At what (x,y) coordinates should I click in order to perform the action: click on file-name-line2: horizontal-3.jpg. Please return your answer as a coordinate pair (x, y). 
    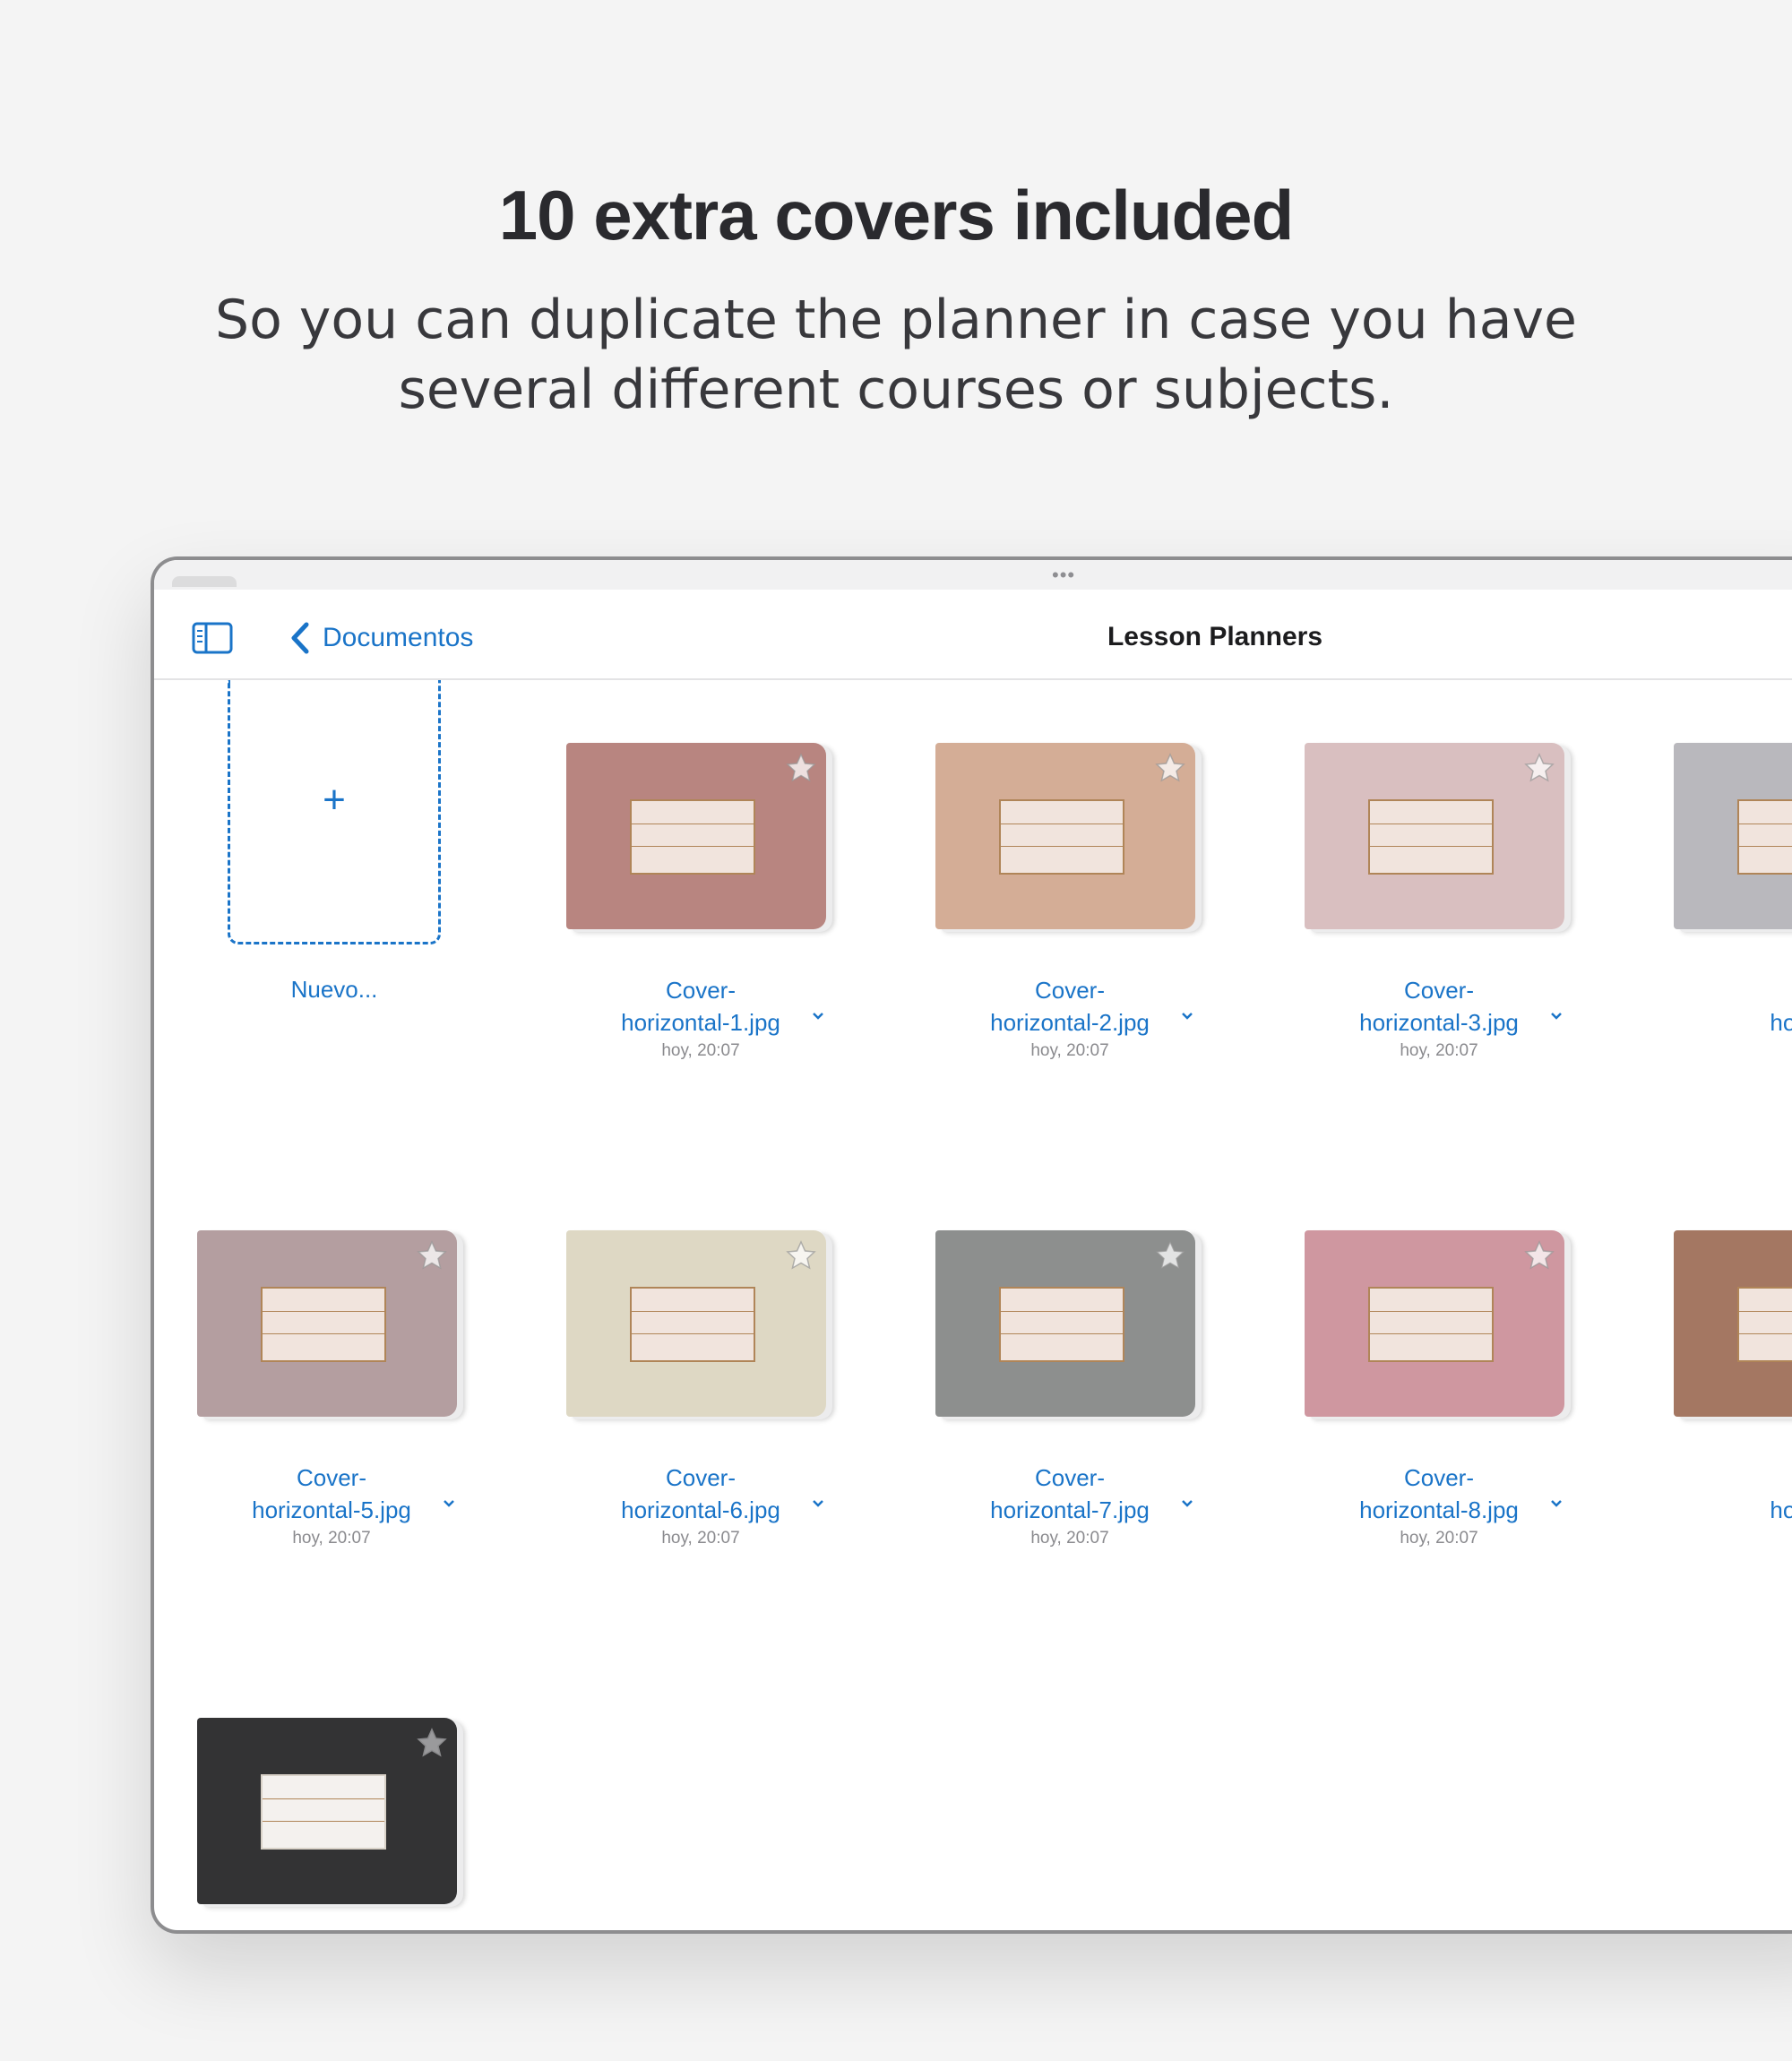
    Looking at the image, I should click on (1439, 1022).